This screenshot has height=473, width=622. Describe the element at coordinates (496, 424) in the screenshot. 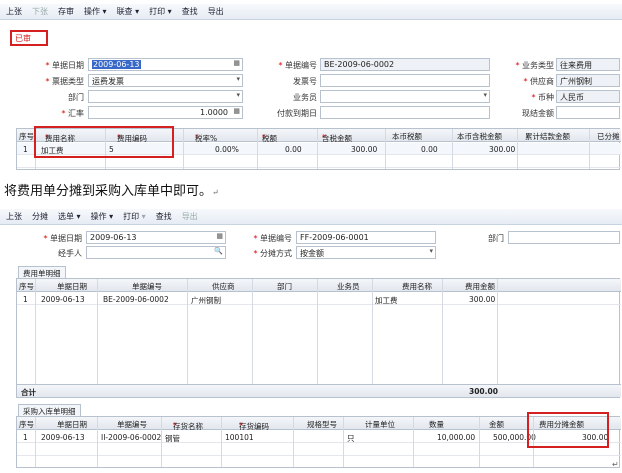

I see `col-amount: 金额` at that location.